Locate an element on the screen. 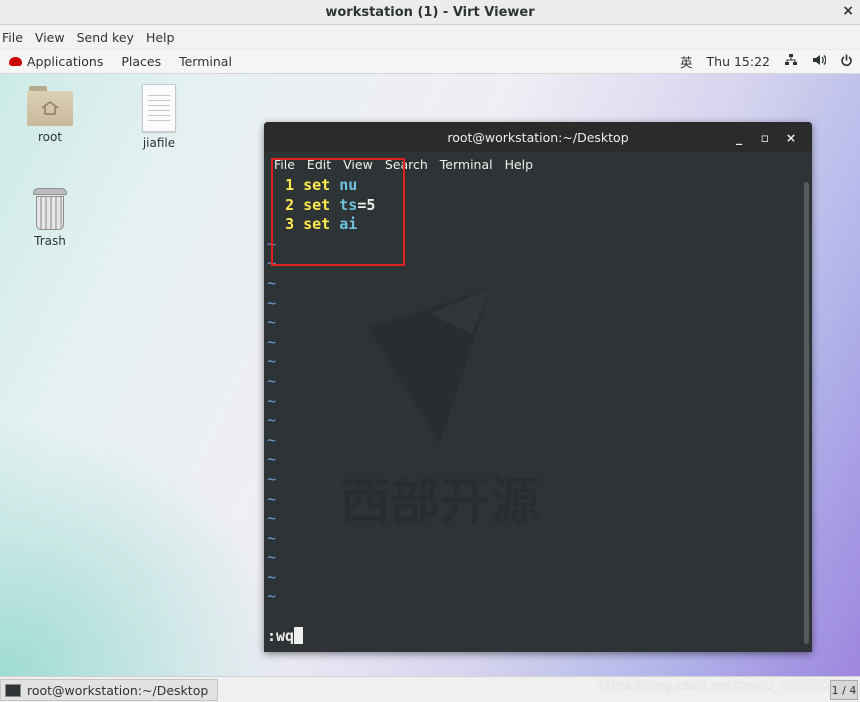  home-folder-icon is located at coordinates (50, 106).